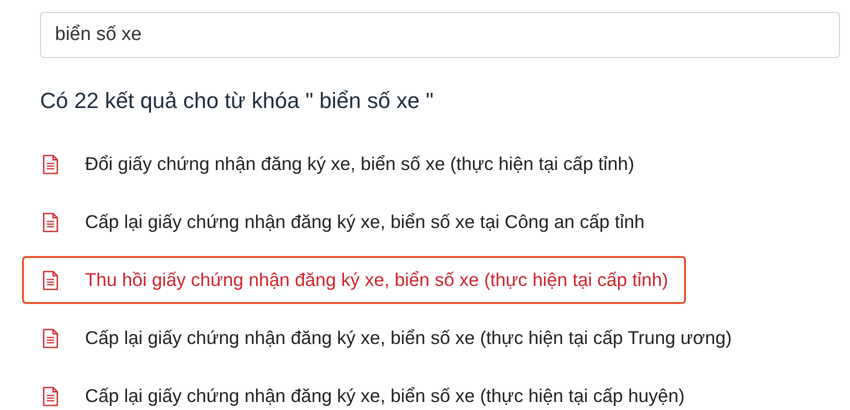 Image resolution: width=850 pixels, height=410 pixels. What do you see at coordinates (237, 101) in the screenshot?
I see `results-heading: Có 22 kết quả cho từ khóa " biển số xe "` at bounding box center [237, 101].